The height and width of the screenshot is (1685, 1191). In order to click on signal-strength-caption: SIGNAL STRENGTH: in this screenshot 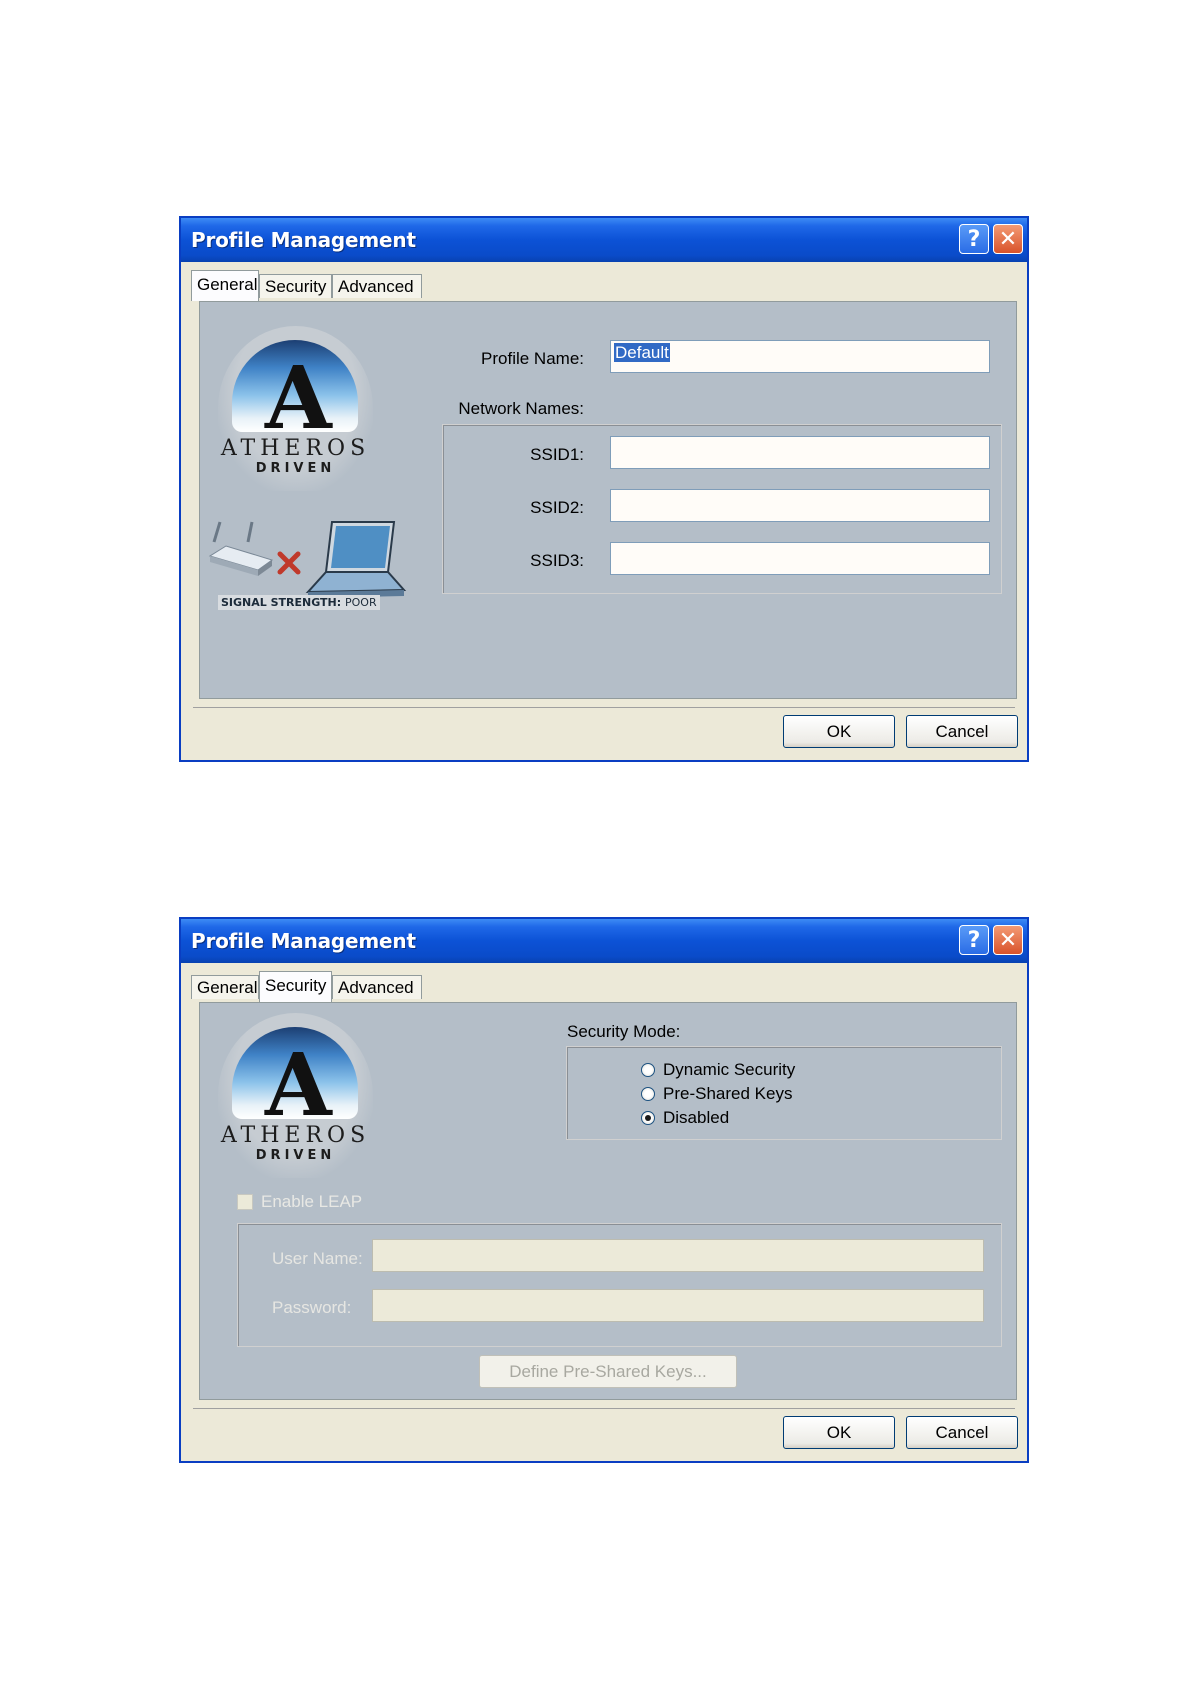, I will do `click(281, 602)`.